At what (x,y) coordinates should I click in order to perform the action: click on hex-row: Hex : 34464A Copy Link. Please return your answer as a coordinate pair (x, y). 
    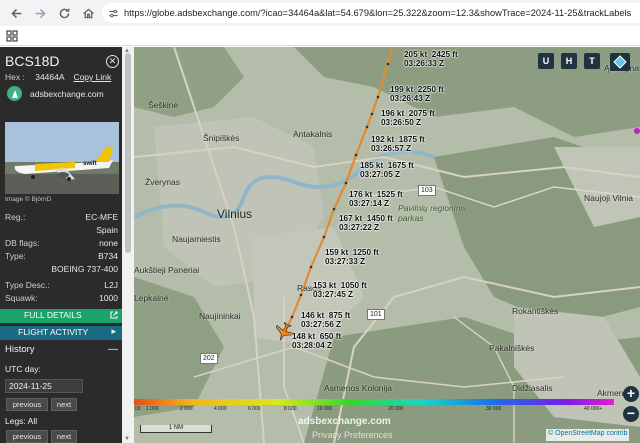
    Looking at the image, I should click on (58, 77).